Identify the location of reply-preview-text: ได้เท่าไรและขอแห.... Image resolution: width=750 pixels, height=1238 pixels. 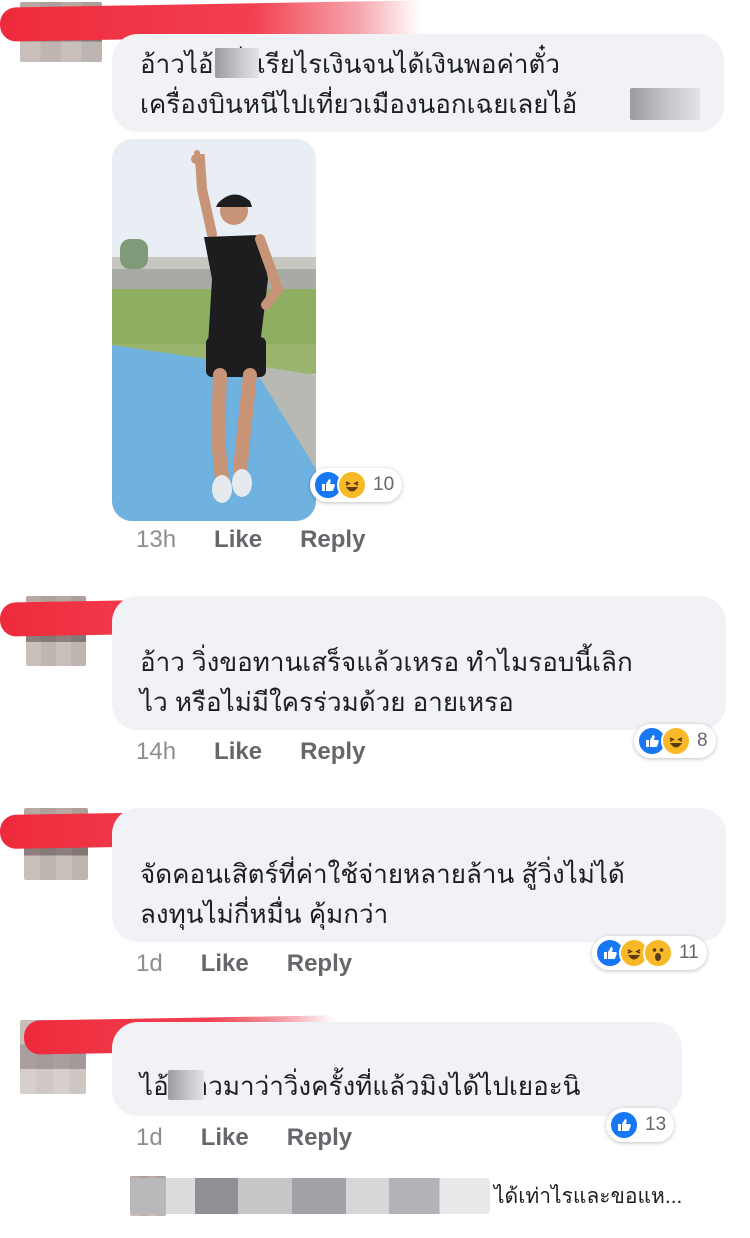
(588, 1196).